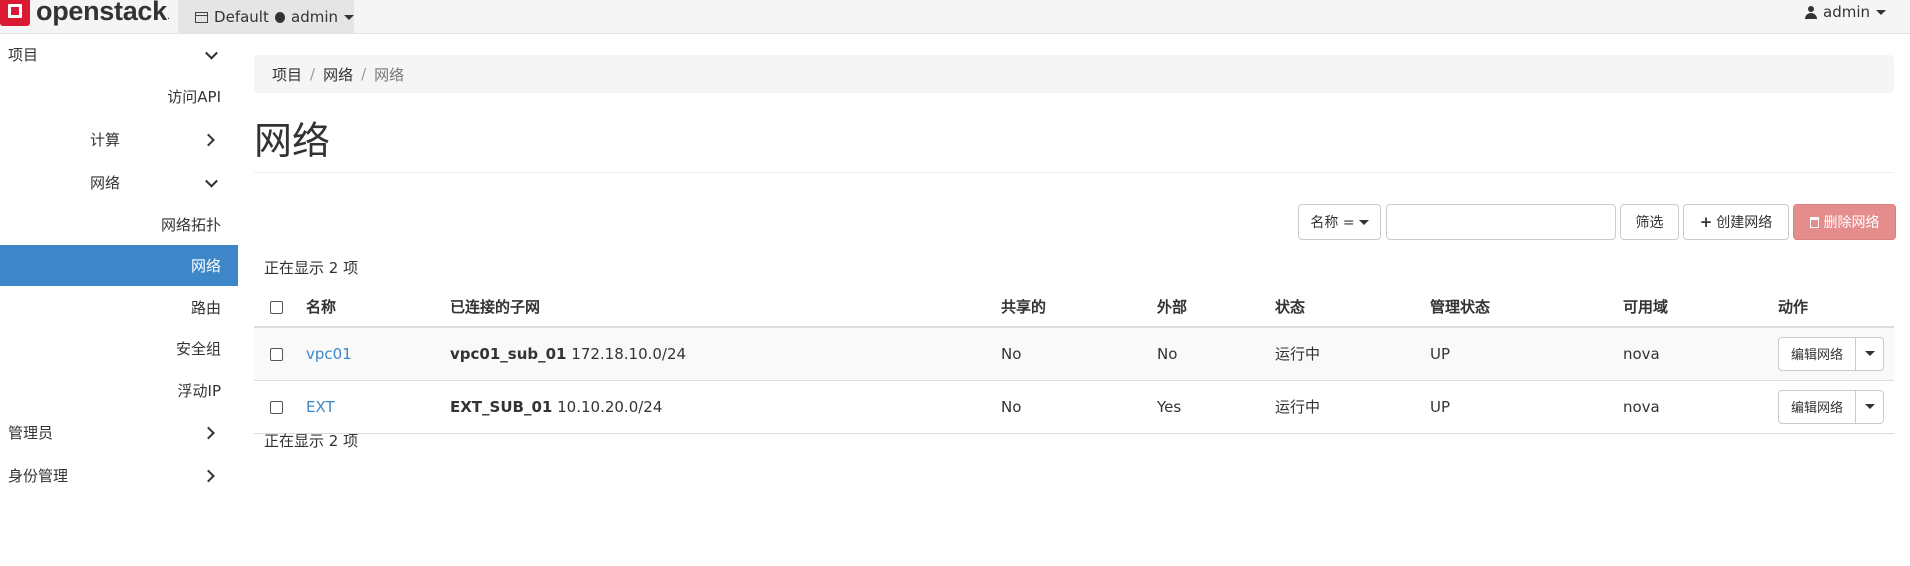 Image resolution: width=1910 pixels, height=566 pixels. I want to click on col-shared: 共享的, so click(1079, 307).